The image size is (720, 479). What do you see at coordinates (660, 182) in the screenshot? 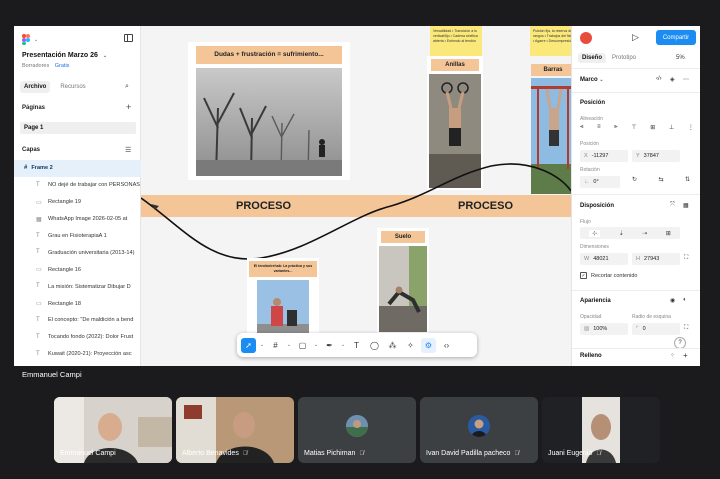
I see `flip-horizontal-icon: ⇆` at bounding box center [660, 182].